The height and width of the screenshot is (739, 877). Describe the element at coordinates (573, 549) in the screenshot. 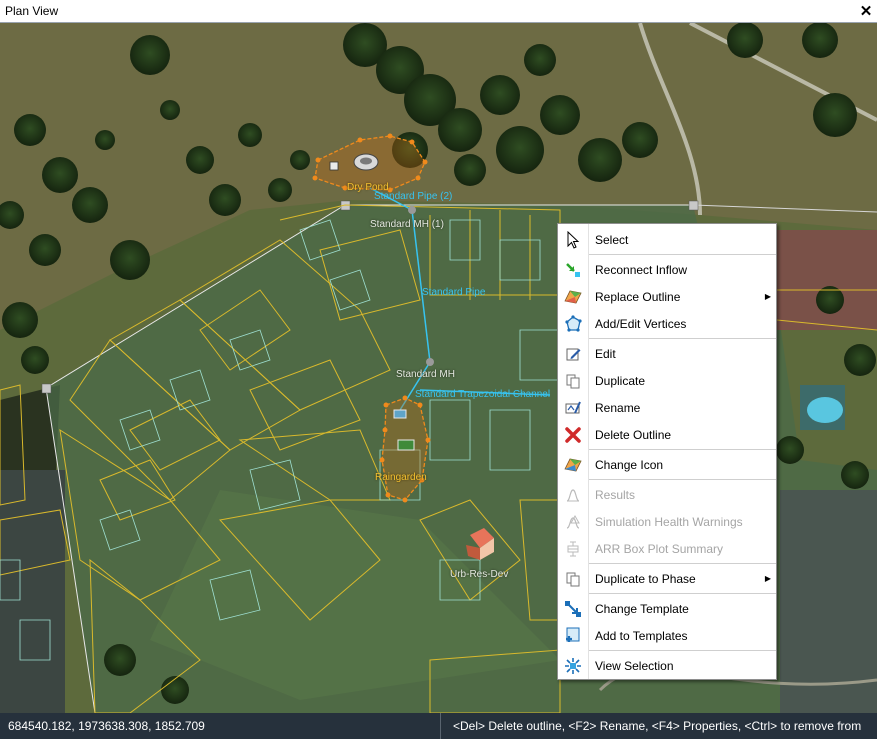

I see `box-plot-icon` at that location.